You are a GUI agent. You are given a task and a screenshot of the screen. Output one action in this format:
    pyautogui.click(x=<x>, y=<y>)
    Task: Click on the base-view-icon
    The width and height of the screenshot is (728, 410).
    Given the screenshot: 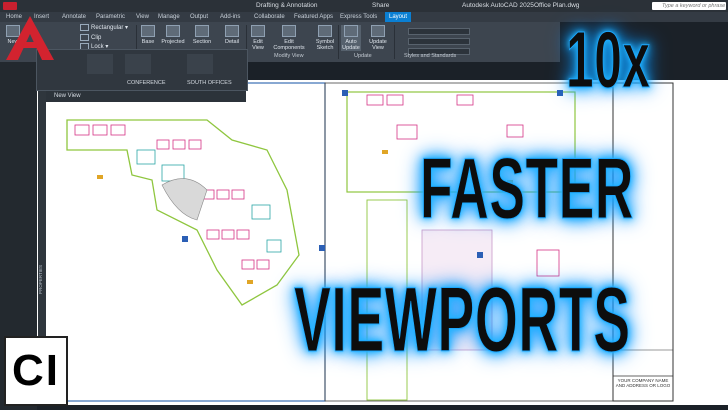 What is the action you would take?
    pyautogui.click(x=148, y=31)
    